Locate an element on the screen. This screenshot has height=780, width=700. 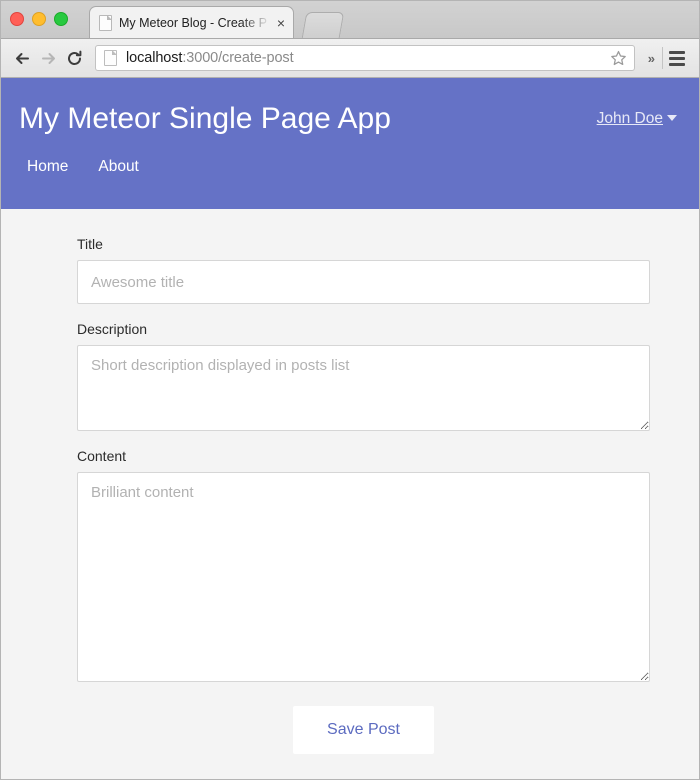
bookmark-star-icon is located at coordinates (619, 58).